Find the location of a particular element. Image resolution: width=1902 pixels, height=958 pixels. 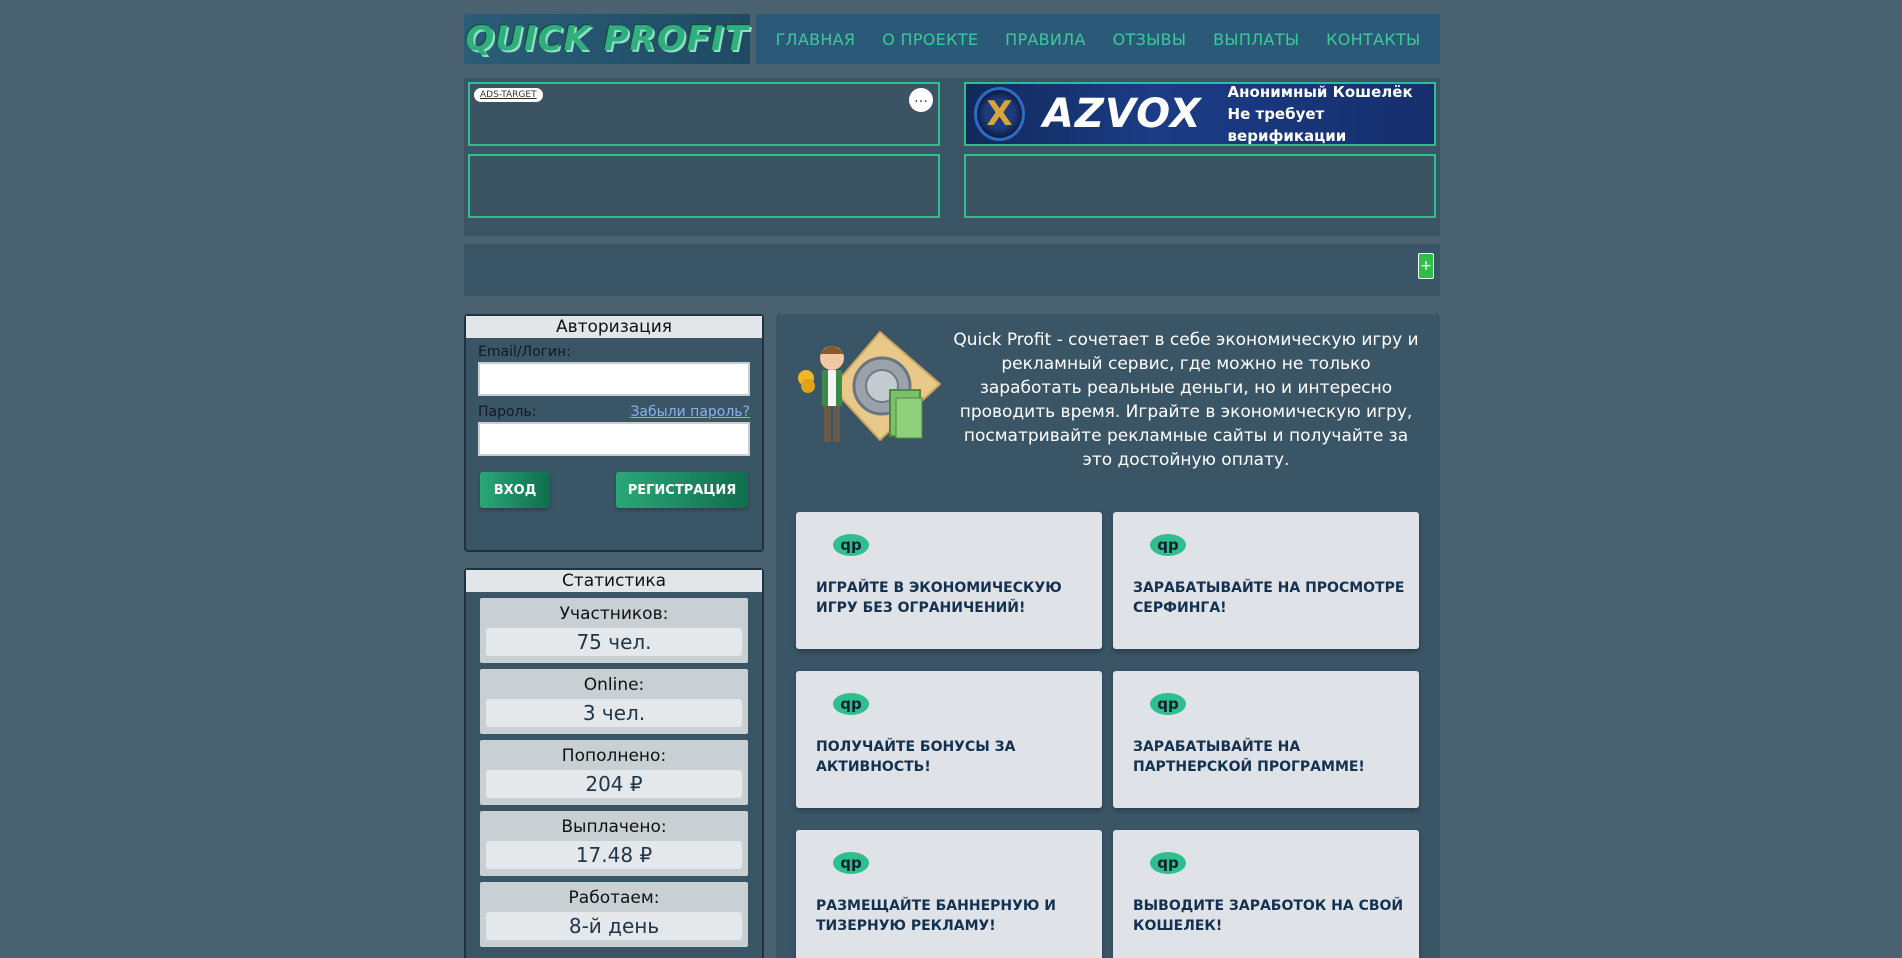

stat-label: Работаем: is located at coordinates (614, 898).